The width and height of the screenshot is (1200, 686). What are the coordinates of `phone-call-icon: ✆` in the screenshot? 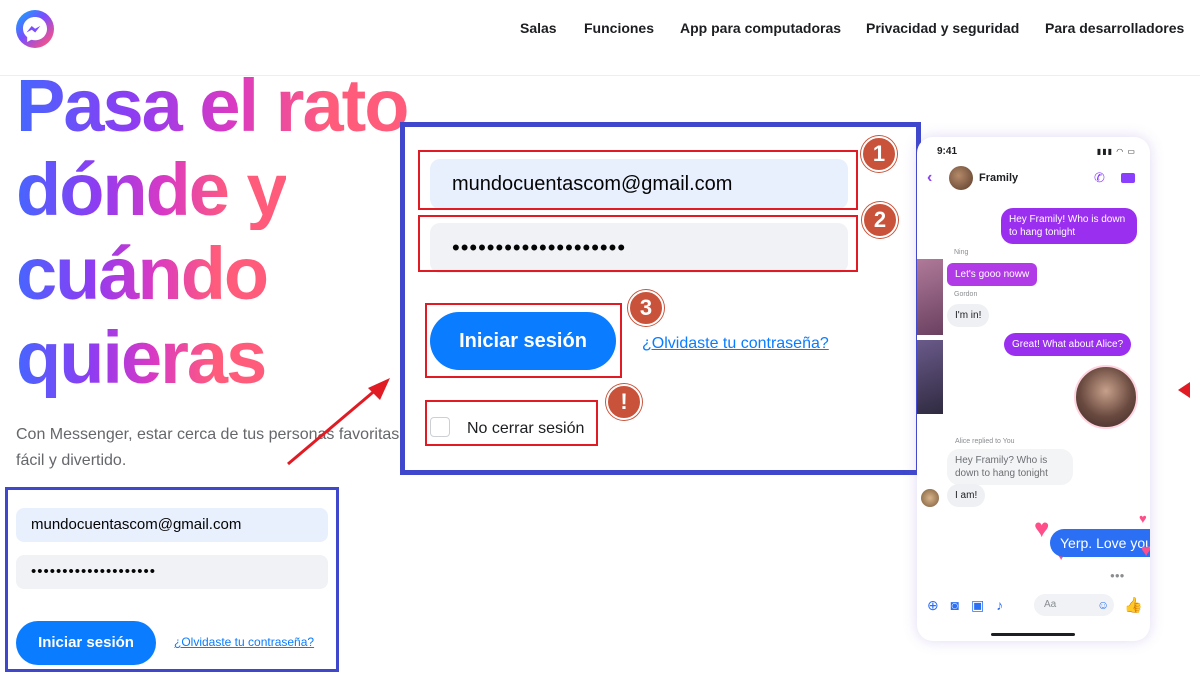 It's located at (1099, 177).